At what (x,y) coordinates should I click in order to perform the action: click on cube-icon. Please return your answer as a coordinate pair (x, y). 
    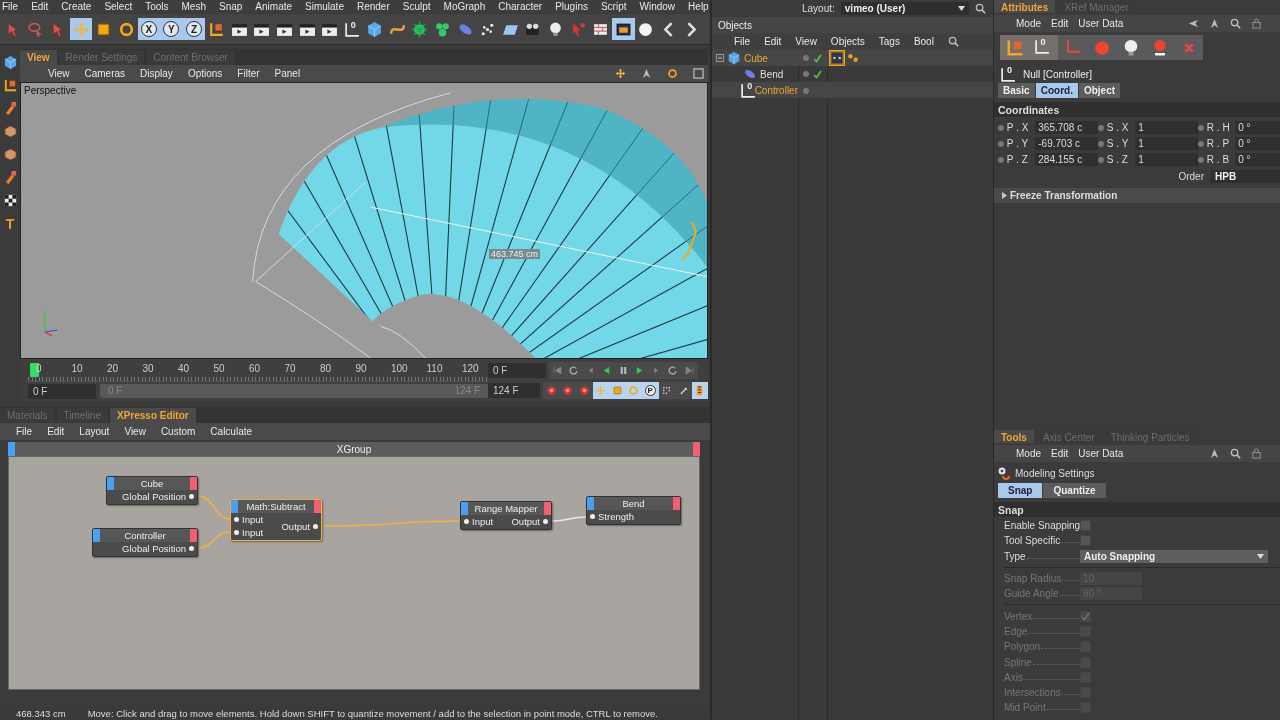
    Looking at the image, I should click on (10, 62).